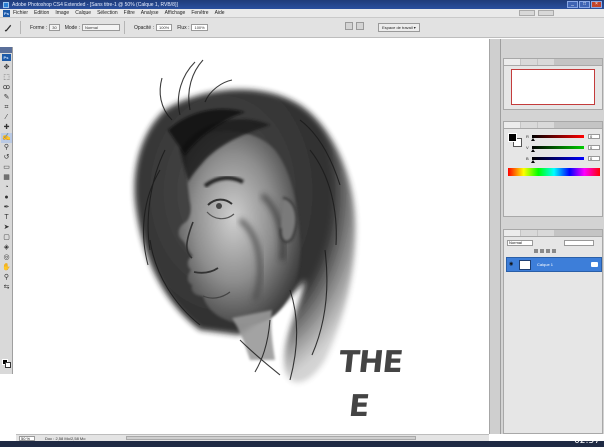 This screenshot has height=447, width=604. Describe the element at coordinates (6, 78) in the screenshot. I see `marquee-tool-icon: ⬚` at that location.